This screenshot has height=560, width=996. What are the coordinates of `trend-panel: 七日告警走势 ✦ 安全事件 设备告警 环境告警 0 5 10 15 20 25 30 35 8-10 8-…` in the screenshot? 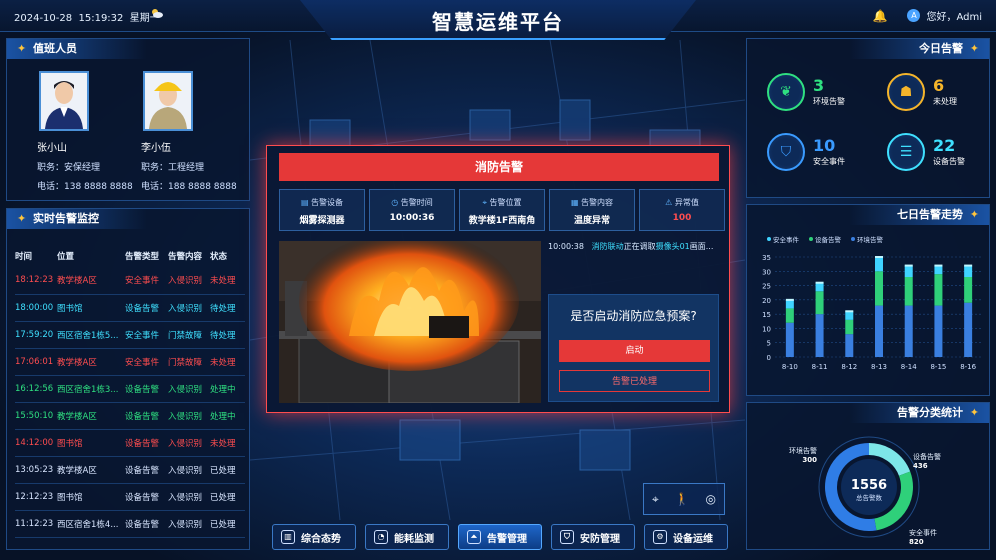 It's located at (868, 300).